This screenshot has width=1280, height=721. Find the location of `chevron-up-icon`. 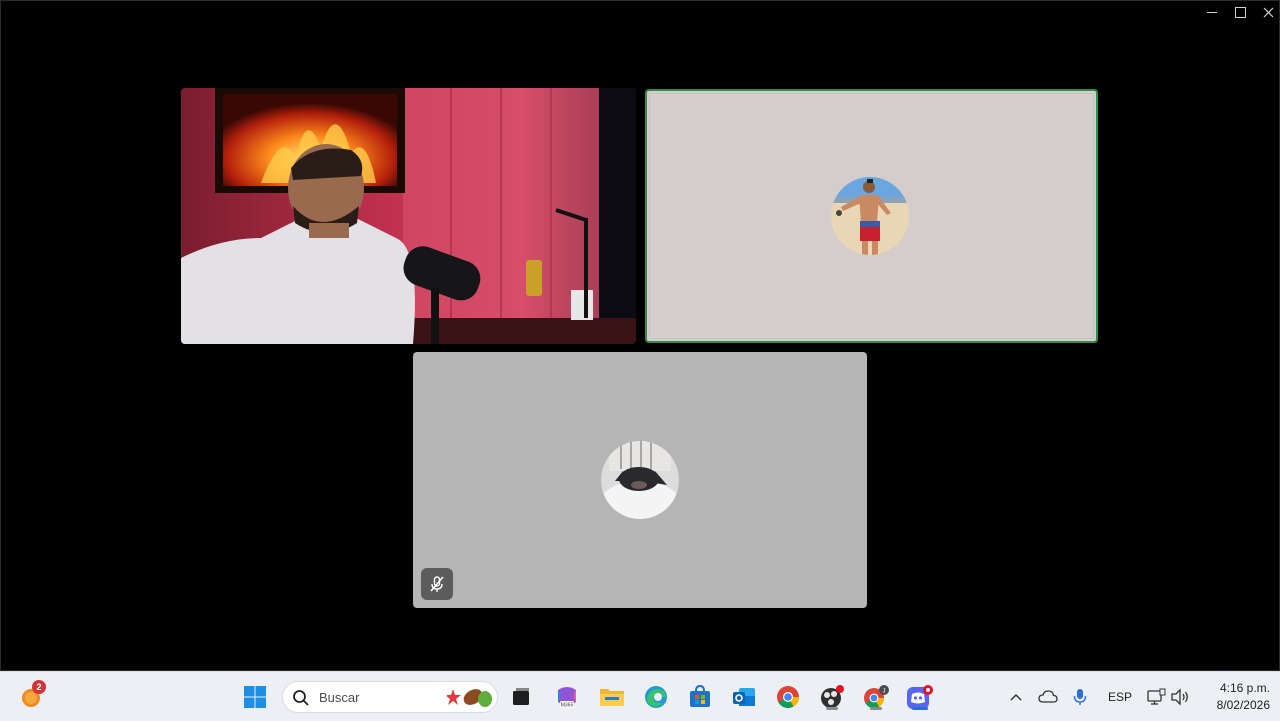

chevron-up-icon is located at coordinates (1016, 697).